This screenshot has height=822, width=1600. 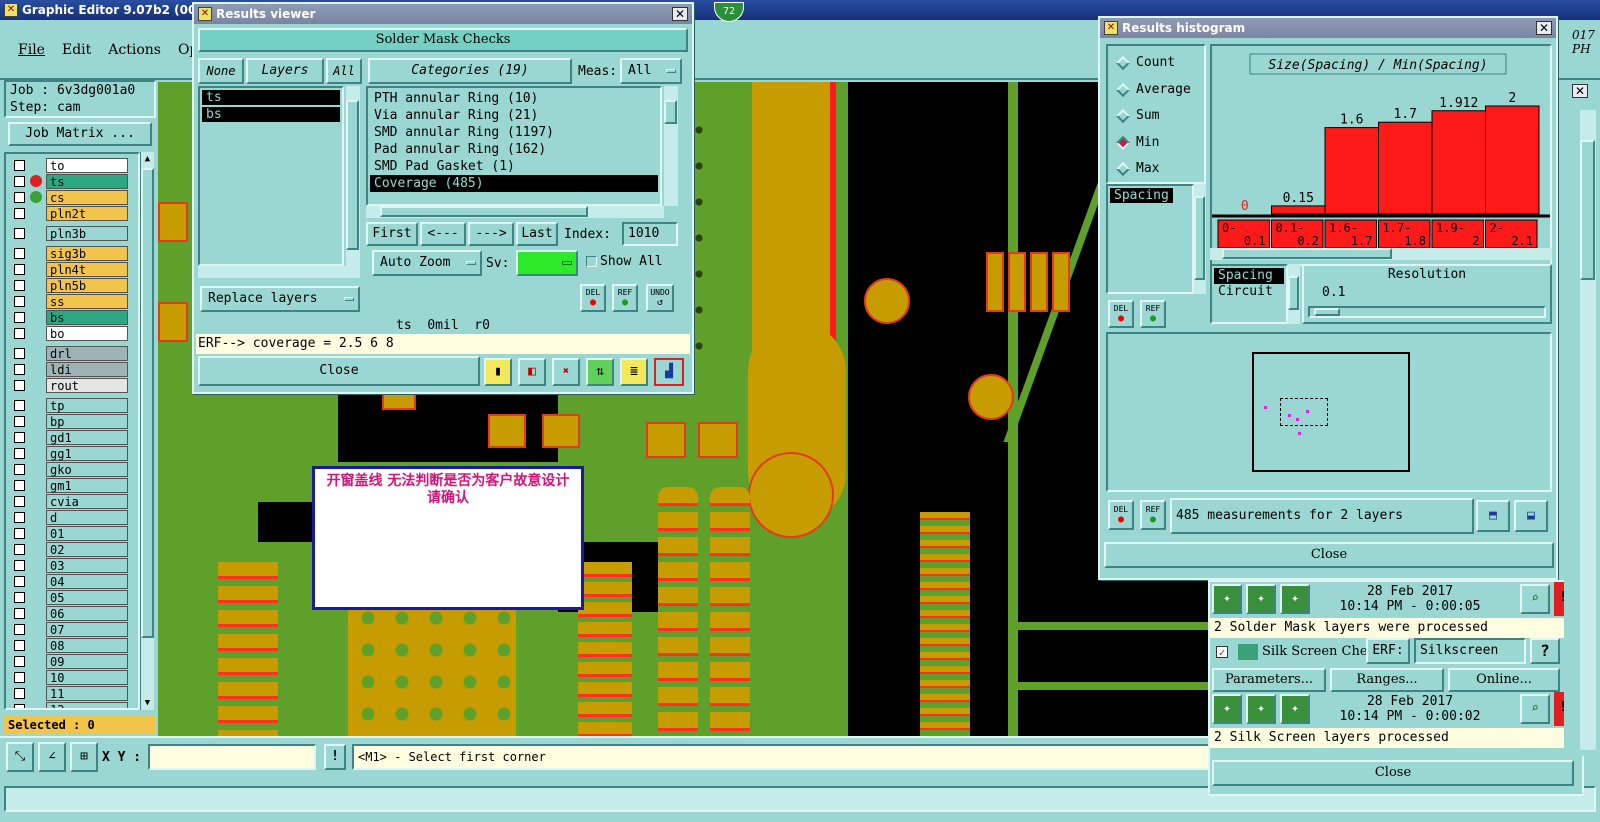 I want to click on layer-row-33: 12, so click(x=69, y=705).